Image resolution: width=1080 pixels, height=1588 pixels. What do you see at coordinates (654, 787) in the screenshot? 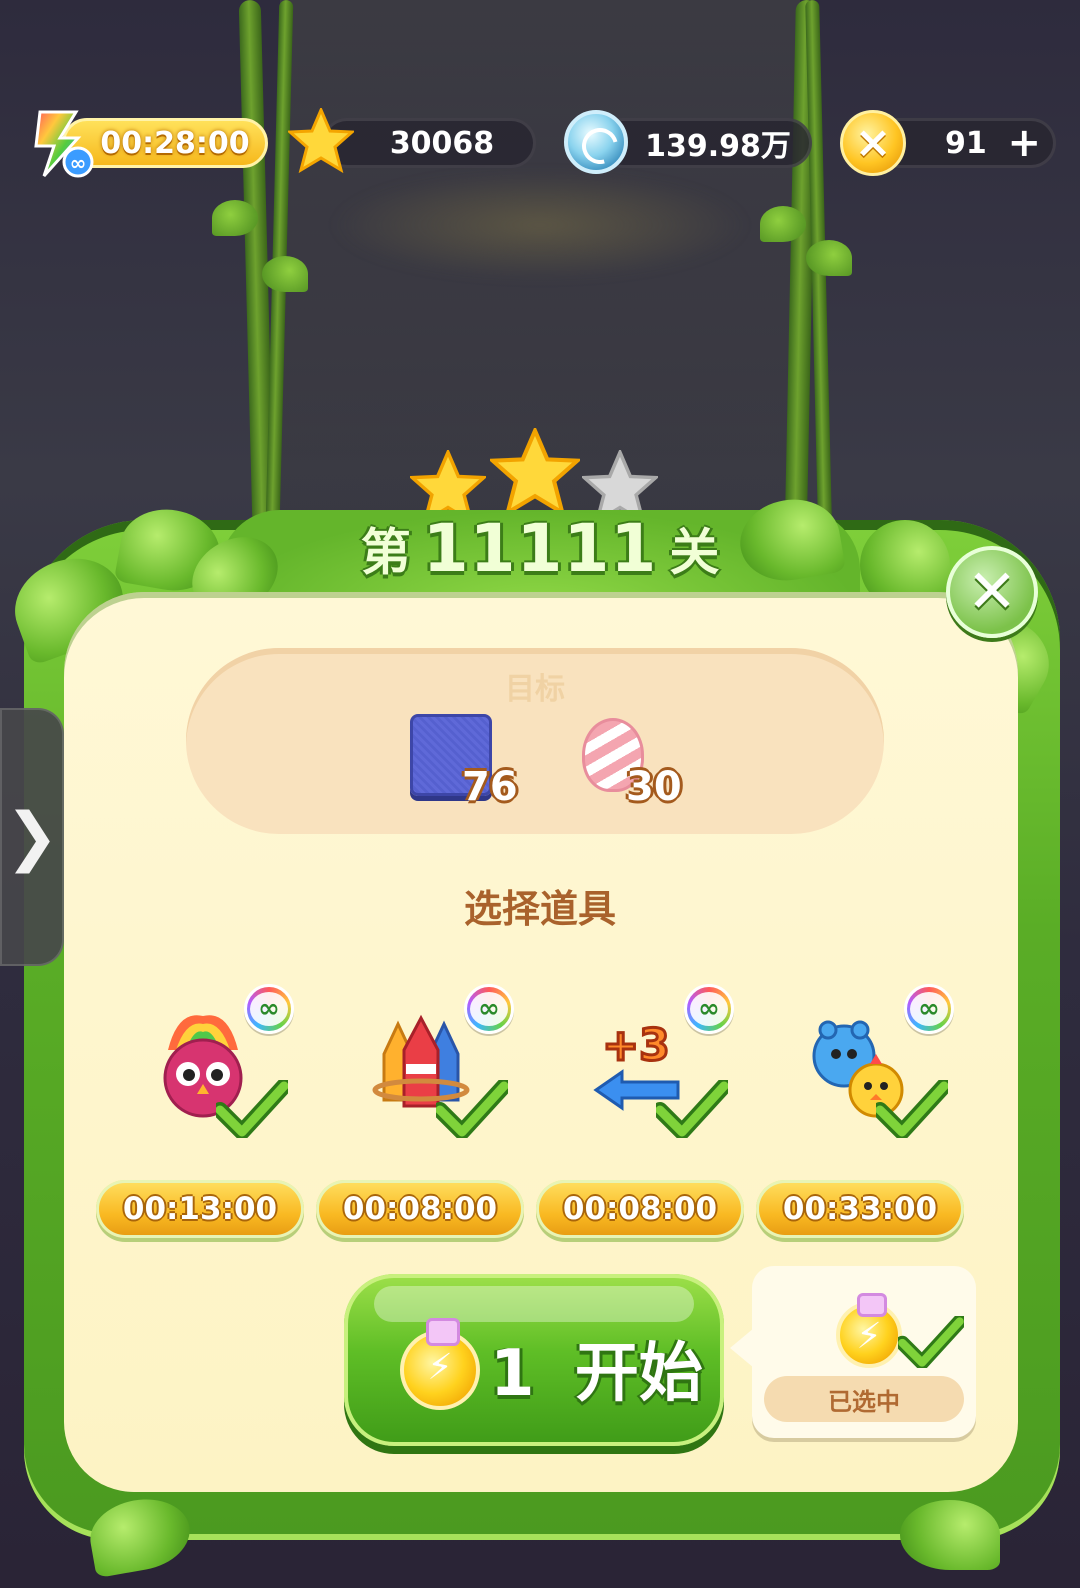
I see `goal-count-candy: 30` at bounding box center [654, 787].